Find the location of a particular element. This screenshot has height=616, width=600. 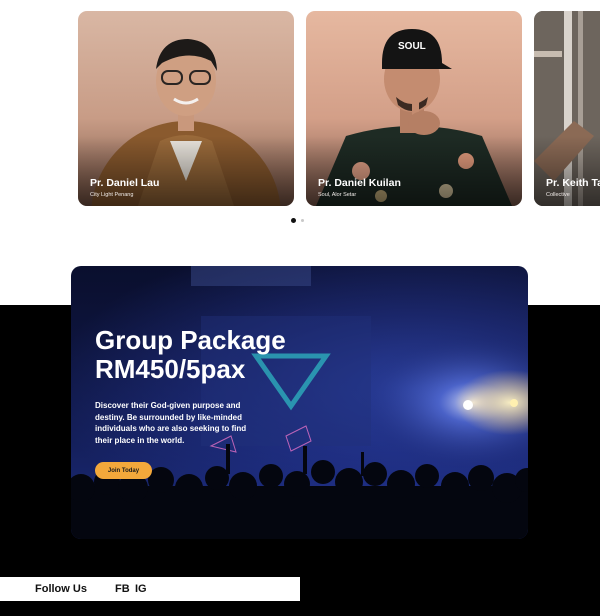

speaker-card: Pr. Daniel Lau City Light Penang is located at coordinates (186, 108).